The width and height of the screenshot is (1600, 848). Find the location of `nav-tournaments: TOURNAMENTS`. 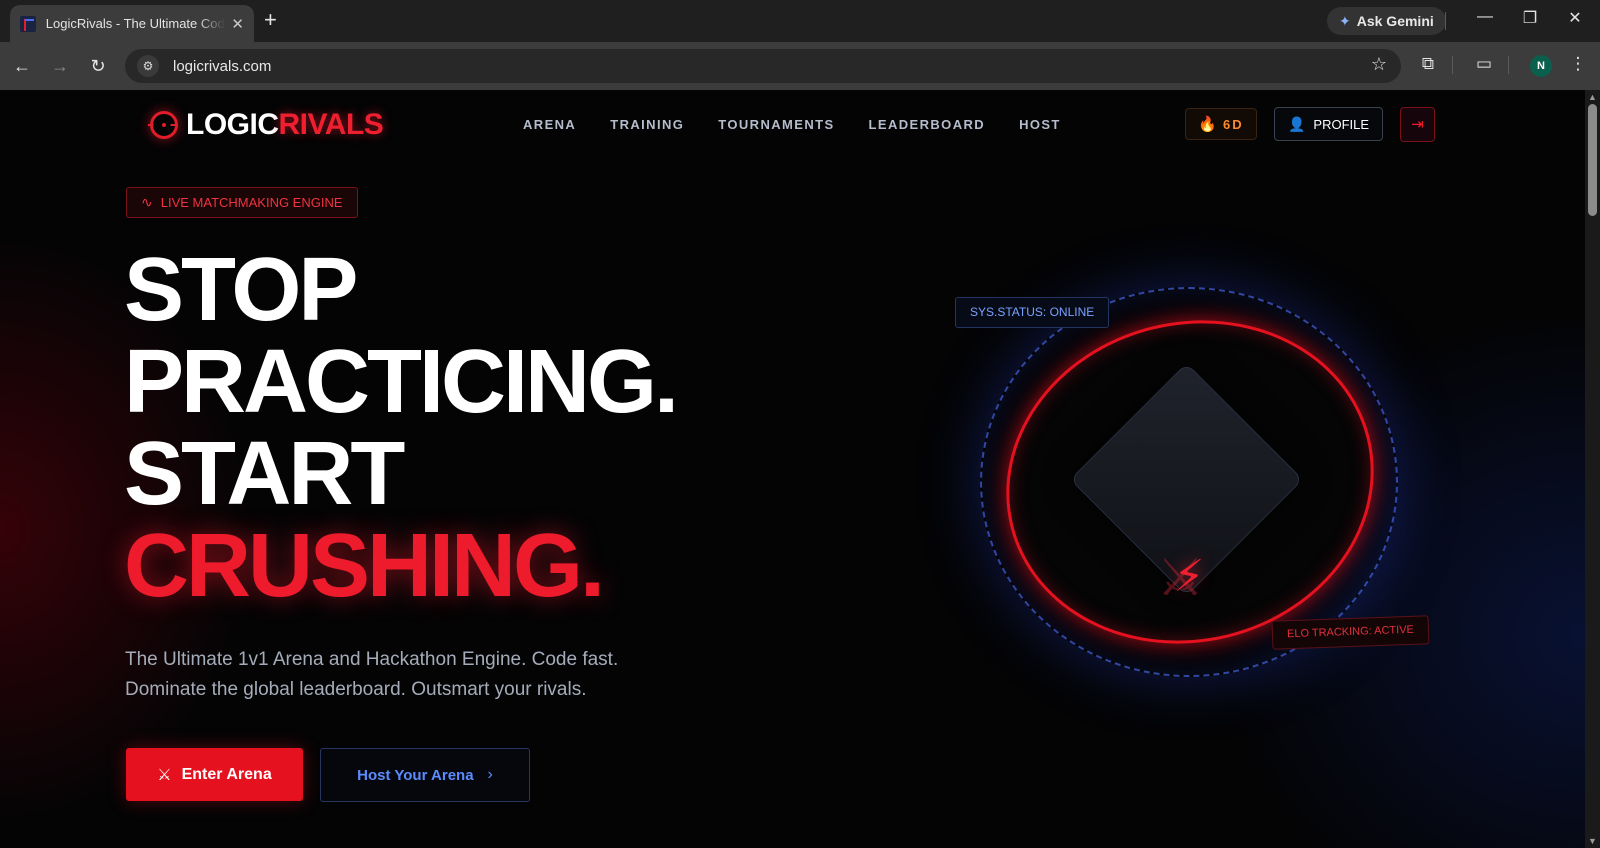

nav-tournaments: TOURNAMENTS is located at coordinates (776, 124).